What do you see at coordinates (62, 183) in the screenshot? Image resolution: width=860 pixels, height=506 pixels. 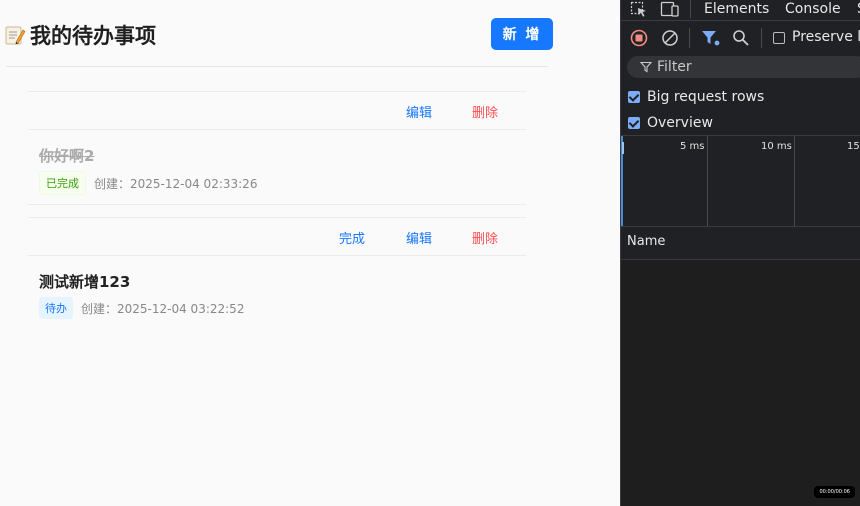 I see `status-badge: 已完成` at bounding box center [62, 183].